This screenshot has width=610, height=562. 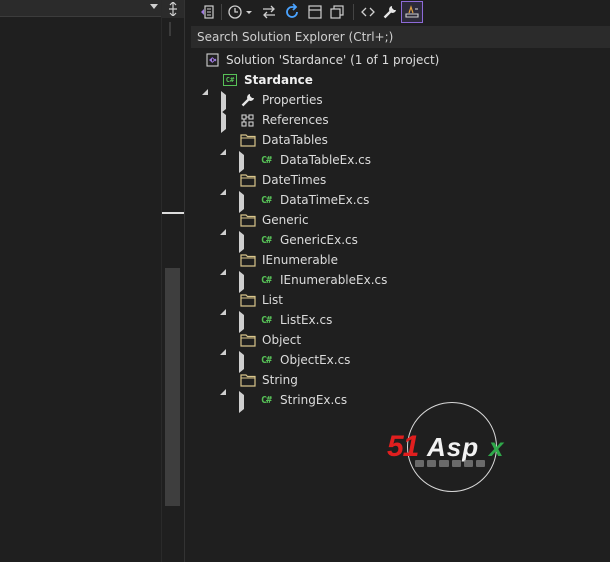 I want to click on preview-selected-items-button, so click(x=412, y=12).